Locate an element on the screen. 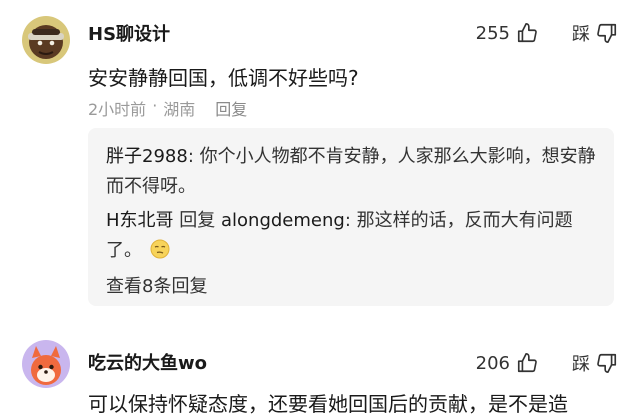 This screenshot has width=640, height=417. username: 吃云的大鱼wo is located at coordinates (147, 362).